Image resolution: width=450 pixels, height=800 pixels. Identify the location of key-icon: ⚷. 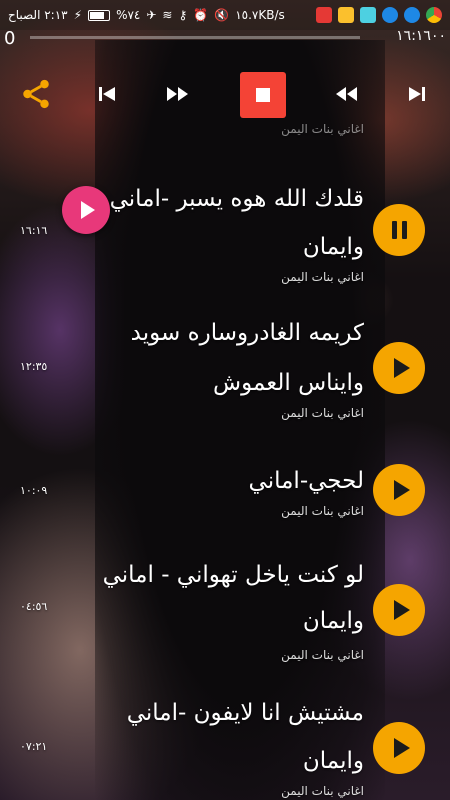
(183, 15).